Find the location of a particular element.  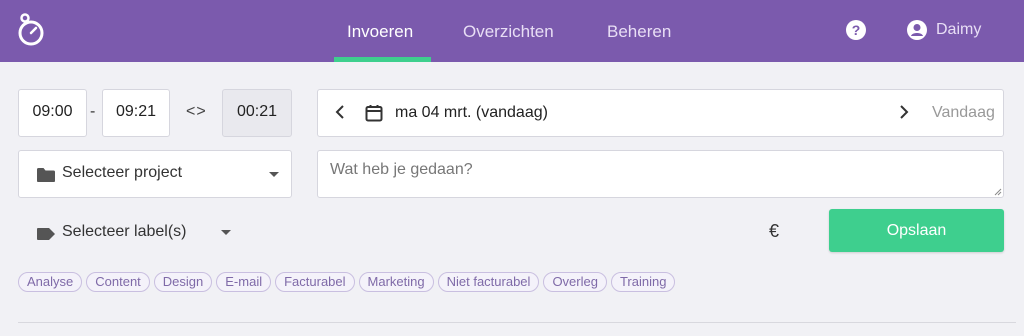

label-chip: Overleg is located at coordinates (575, 282).